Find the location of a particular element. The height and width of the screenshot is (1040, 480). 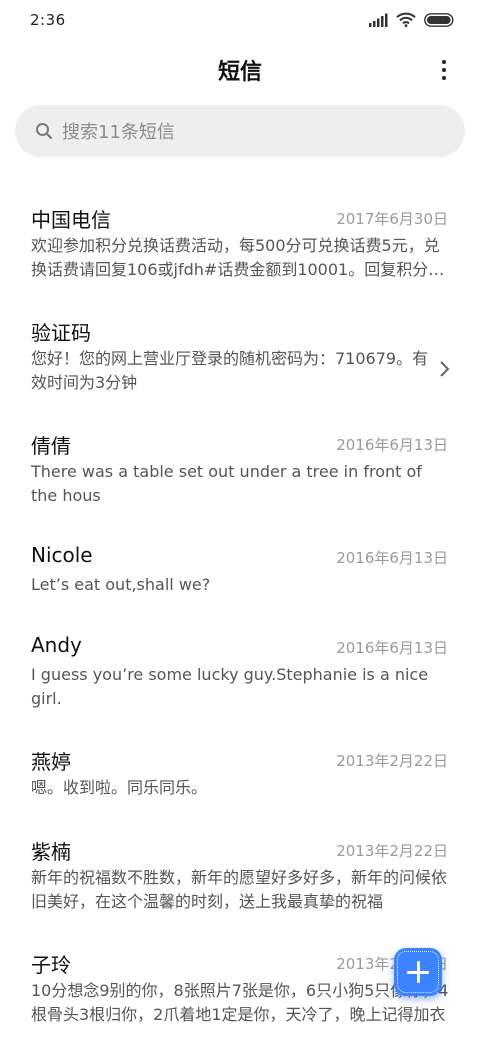

conversation-preview: Let’s eat out,shall we? is located at coordinates (121, 584).